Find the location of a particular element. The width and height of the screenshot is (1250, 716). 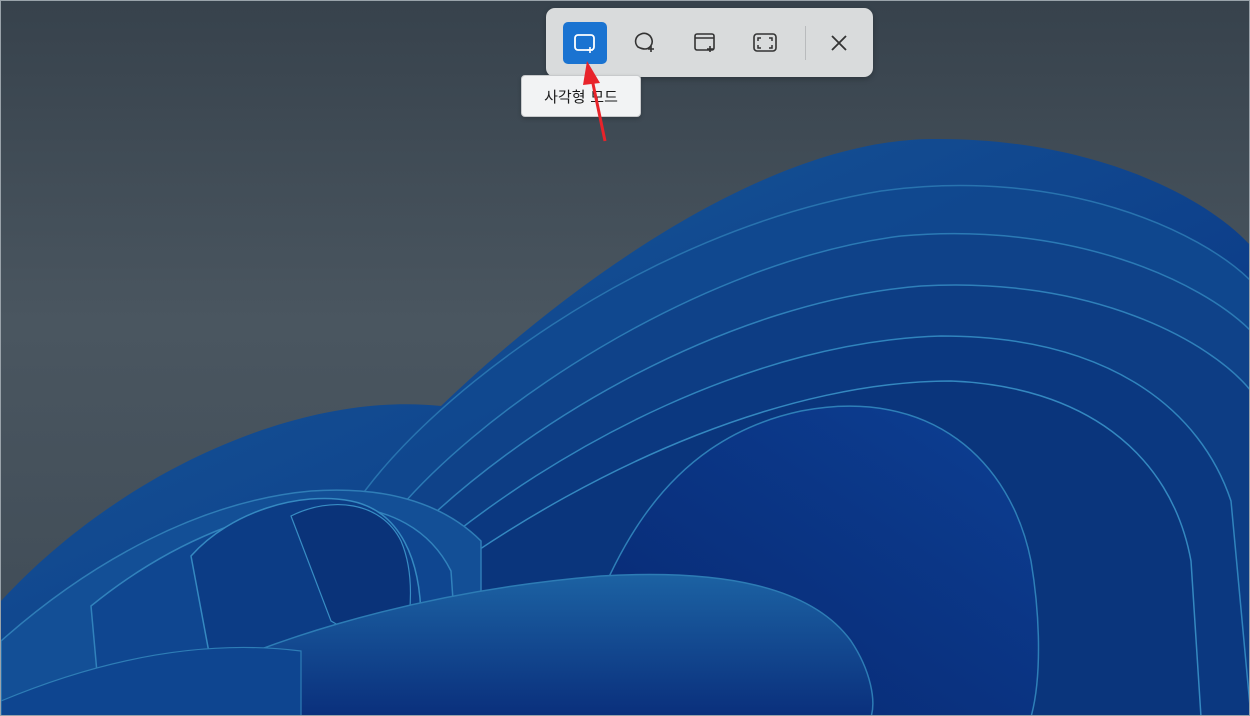

freeform-mode-button is located at coordinates (645, 43).